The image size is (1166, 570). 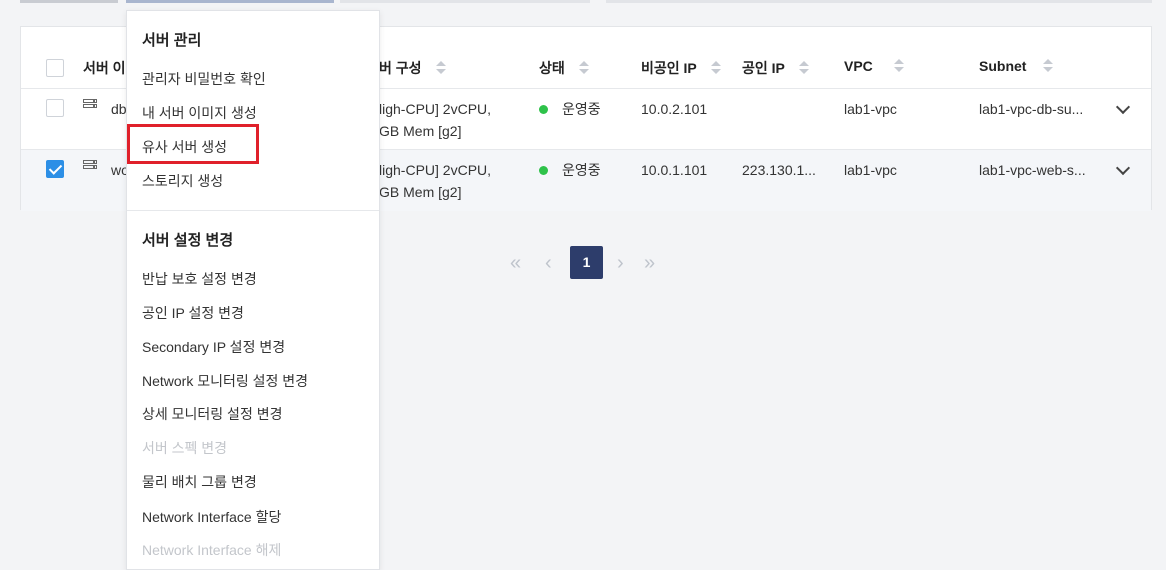 What do you see at coordinates (213, 347) in the screenshot?
I see `menu-item-secondary-ip-settings: Secondary IP 설정 변경` at bounding box center [213, 347].